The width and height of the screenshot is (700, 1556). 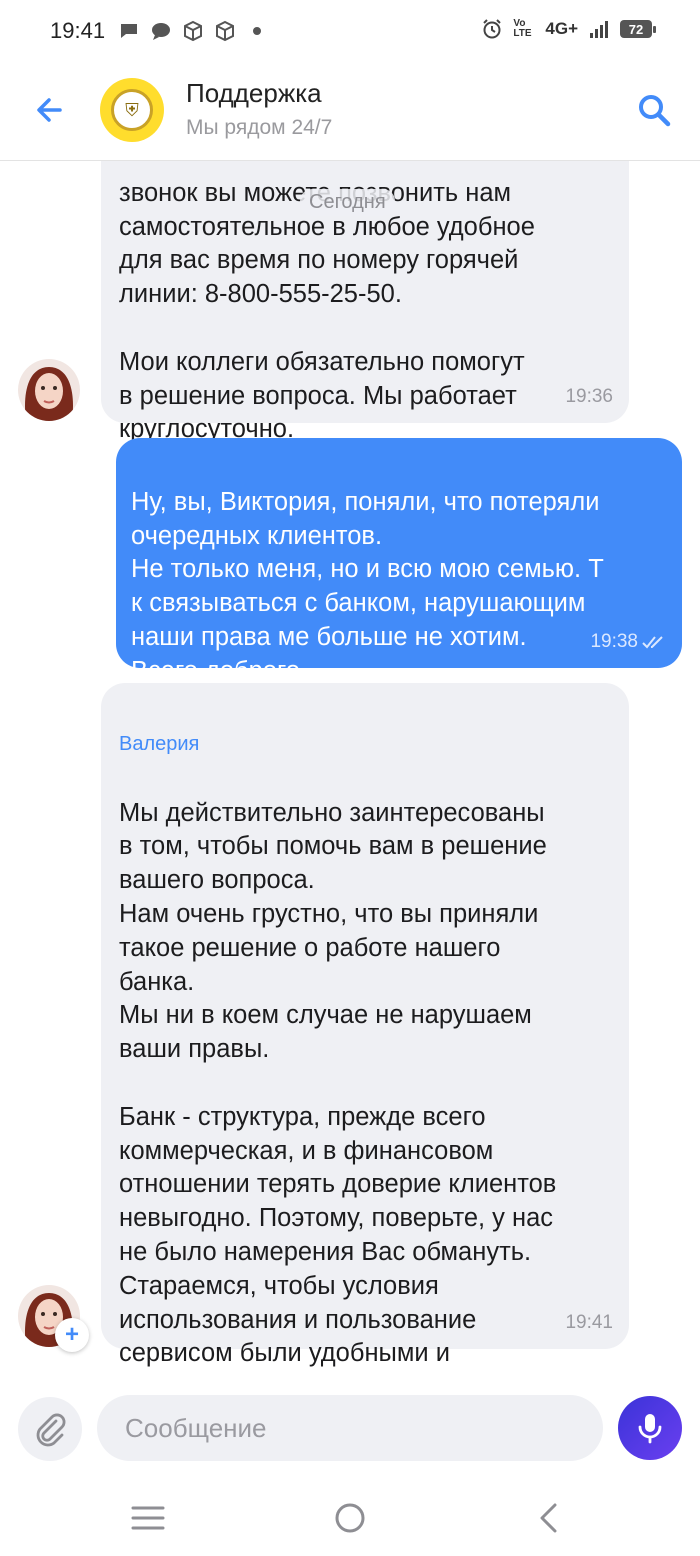 I want to click on menu-icon, so click(x=148, y=1518).